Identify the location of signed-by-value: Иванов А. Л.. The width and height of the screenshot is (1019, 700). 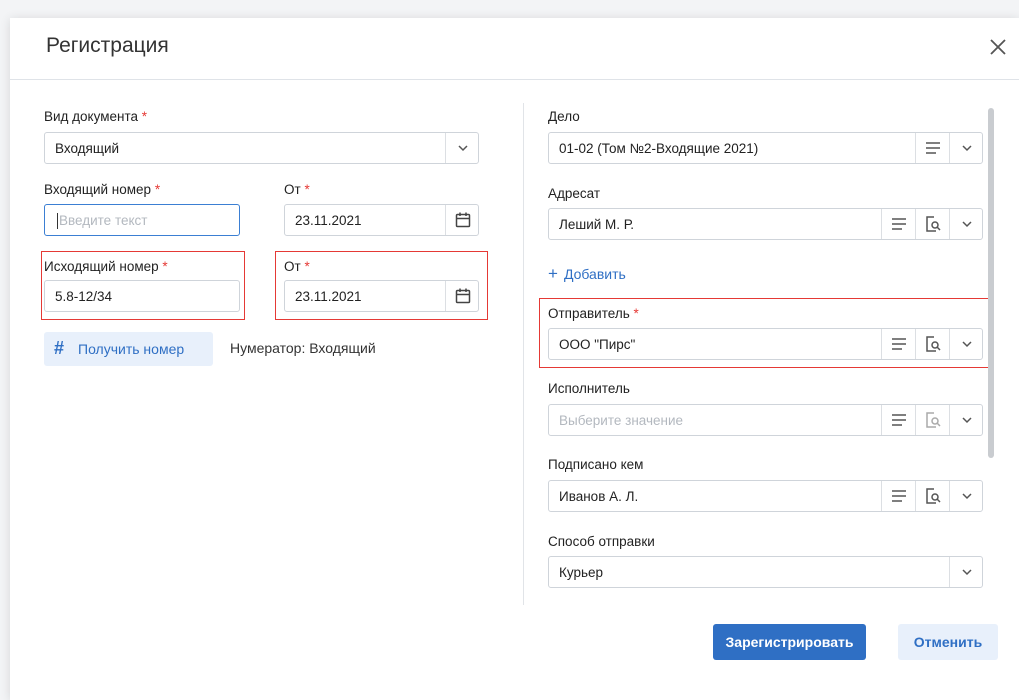
(599, 496).